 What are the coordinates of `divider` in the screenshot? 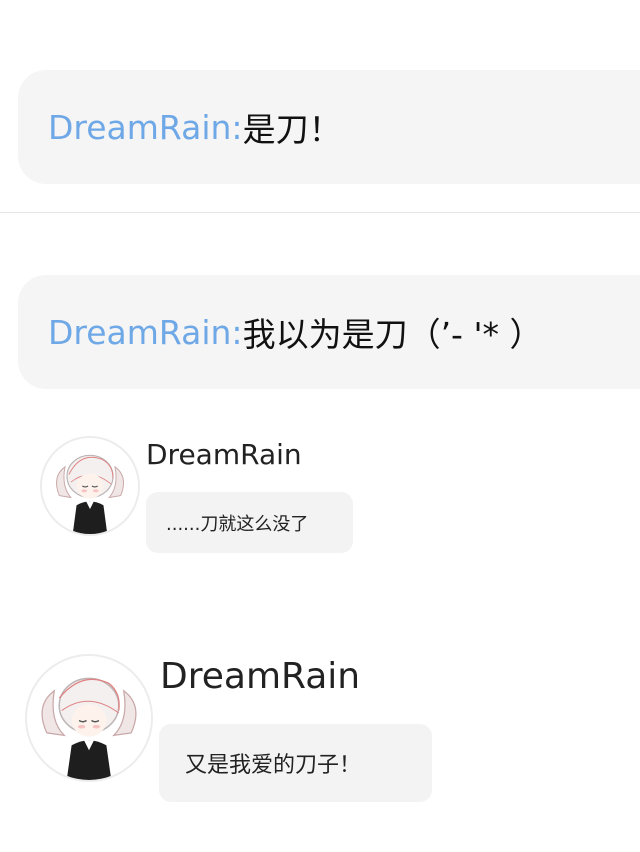 It's located at (320, 212).